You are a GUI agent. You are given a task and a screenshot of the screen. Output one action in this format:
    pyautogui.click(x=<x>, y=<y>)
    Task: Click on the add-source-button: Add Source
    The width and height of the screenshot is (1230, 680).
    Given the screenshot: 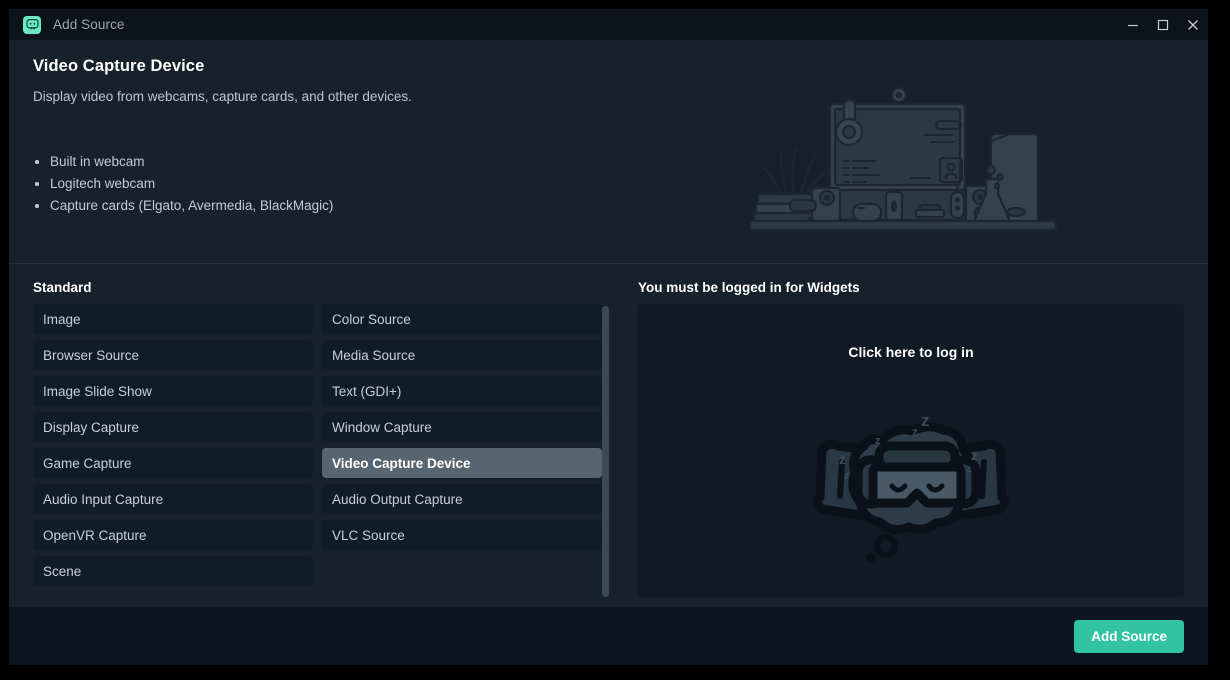 What is the action you would take?
    pyautogui.click(x=1129, y=636)
    